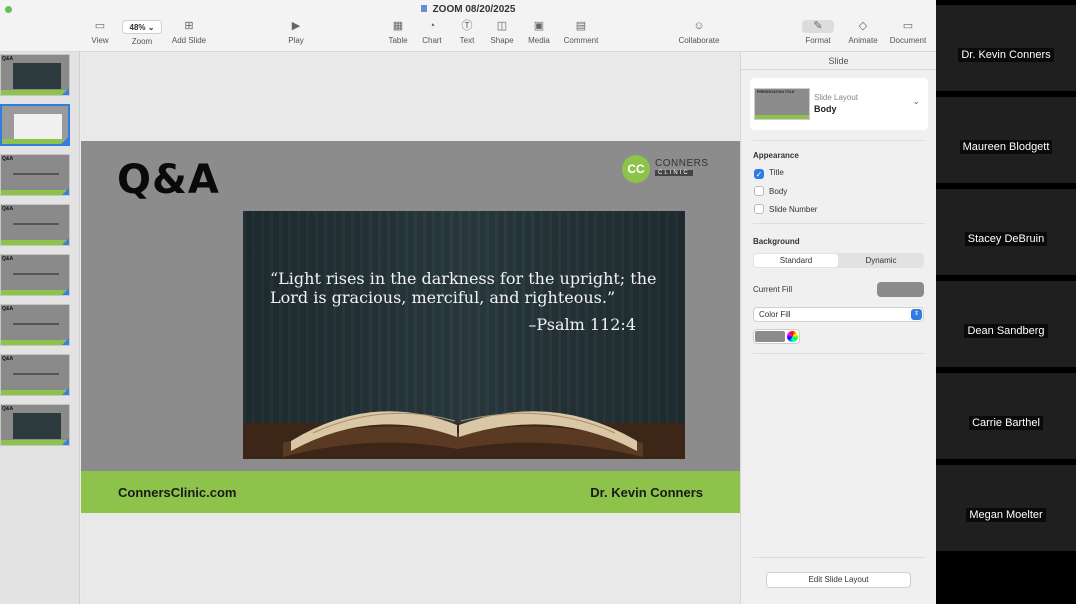 This screenshot has height=604, width=1076. What do you see at coordinates (189, 26) in the screenshot?
I see `add-slide-icon: ⊞` at bounding box center [189, 26].